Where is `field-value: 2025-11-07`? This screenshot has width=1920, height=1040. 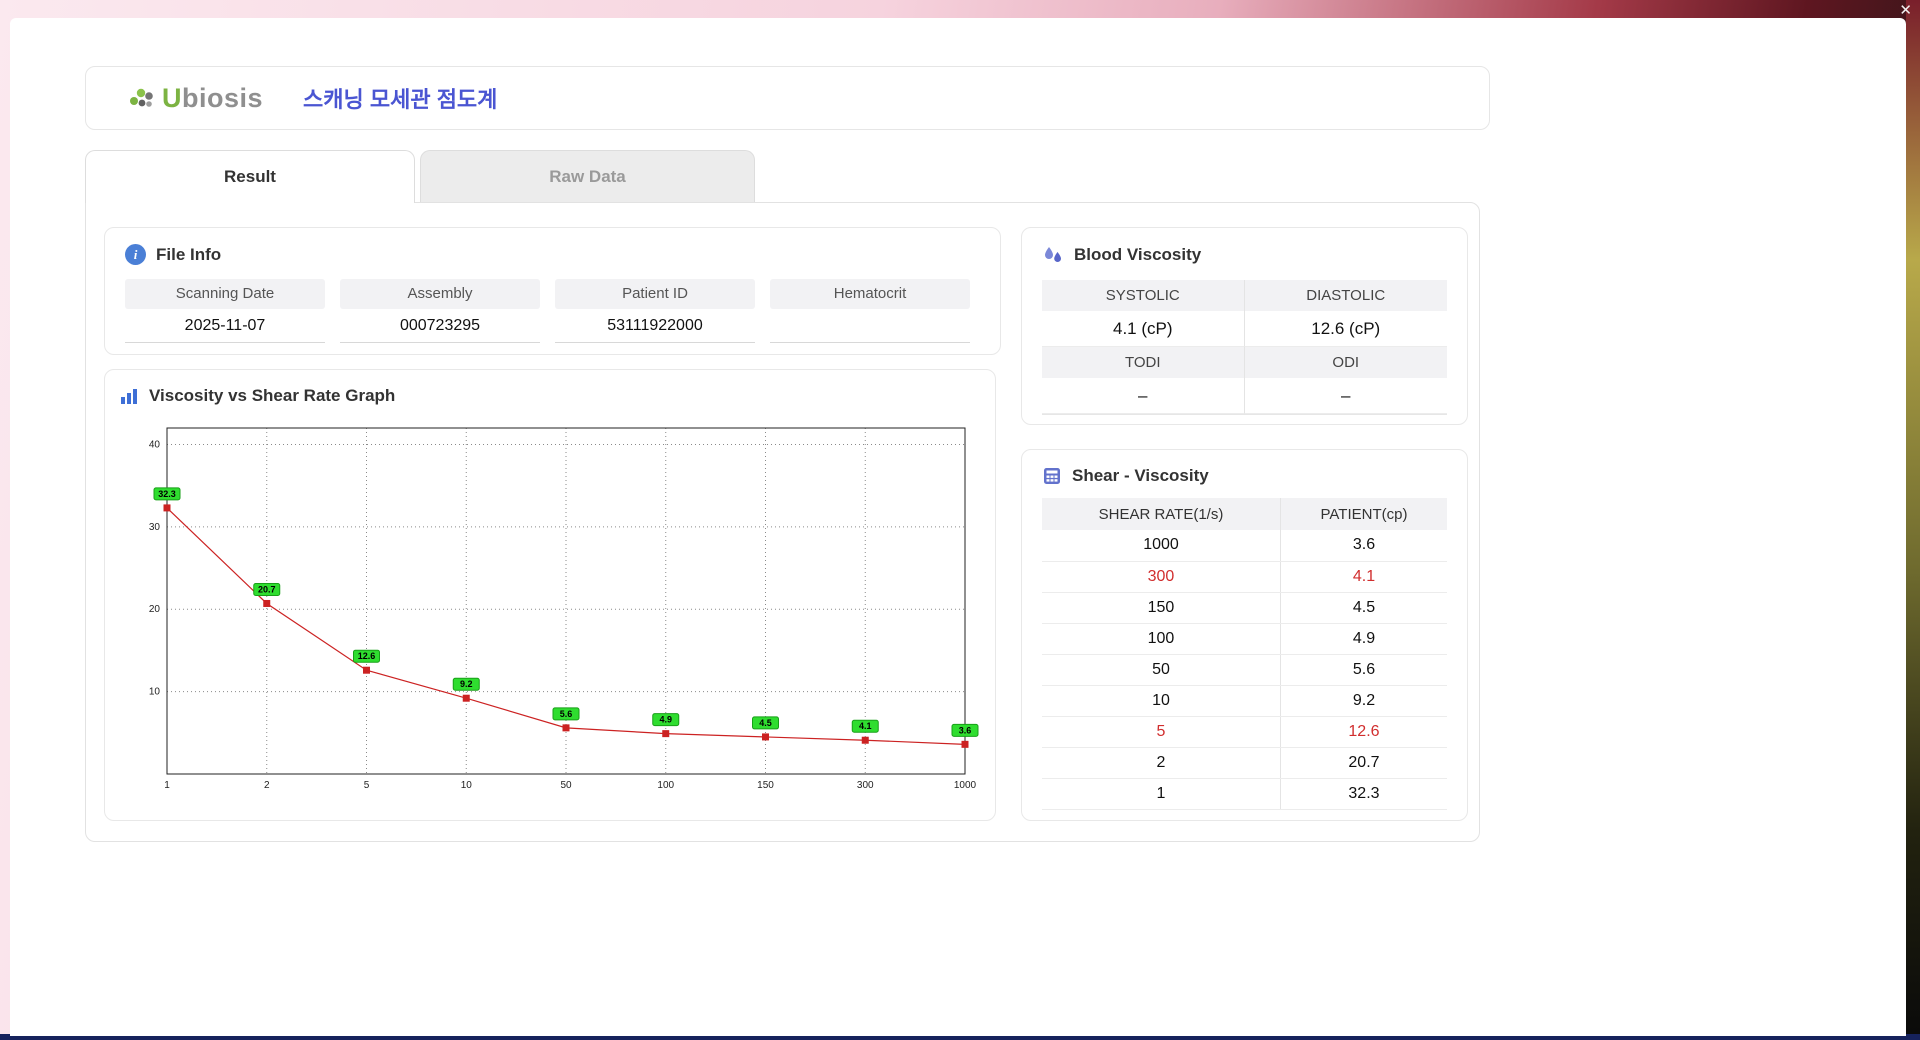 field-value: 2025-11-07 is located at coordinates (225, 326).